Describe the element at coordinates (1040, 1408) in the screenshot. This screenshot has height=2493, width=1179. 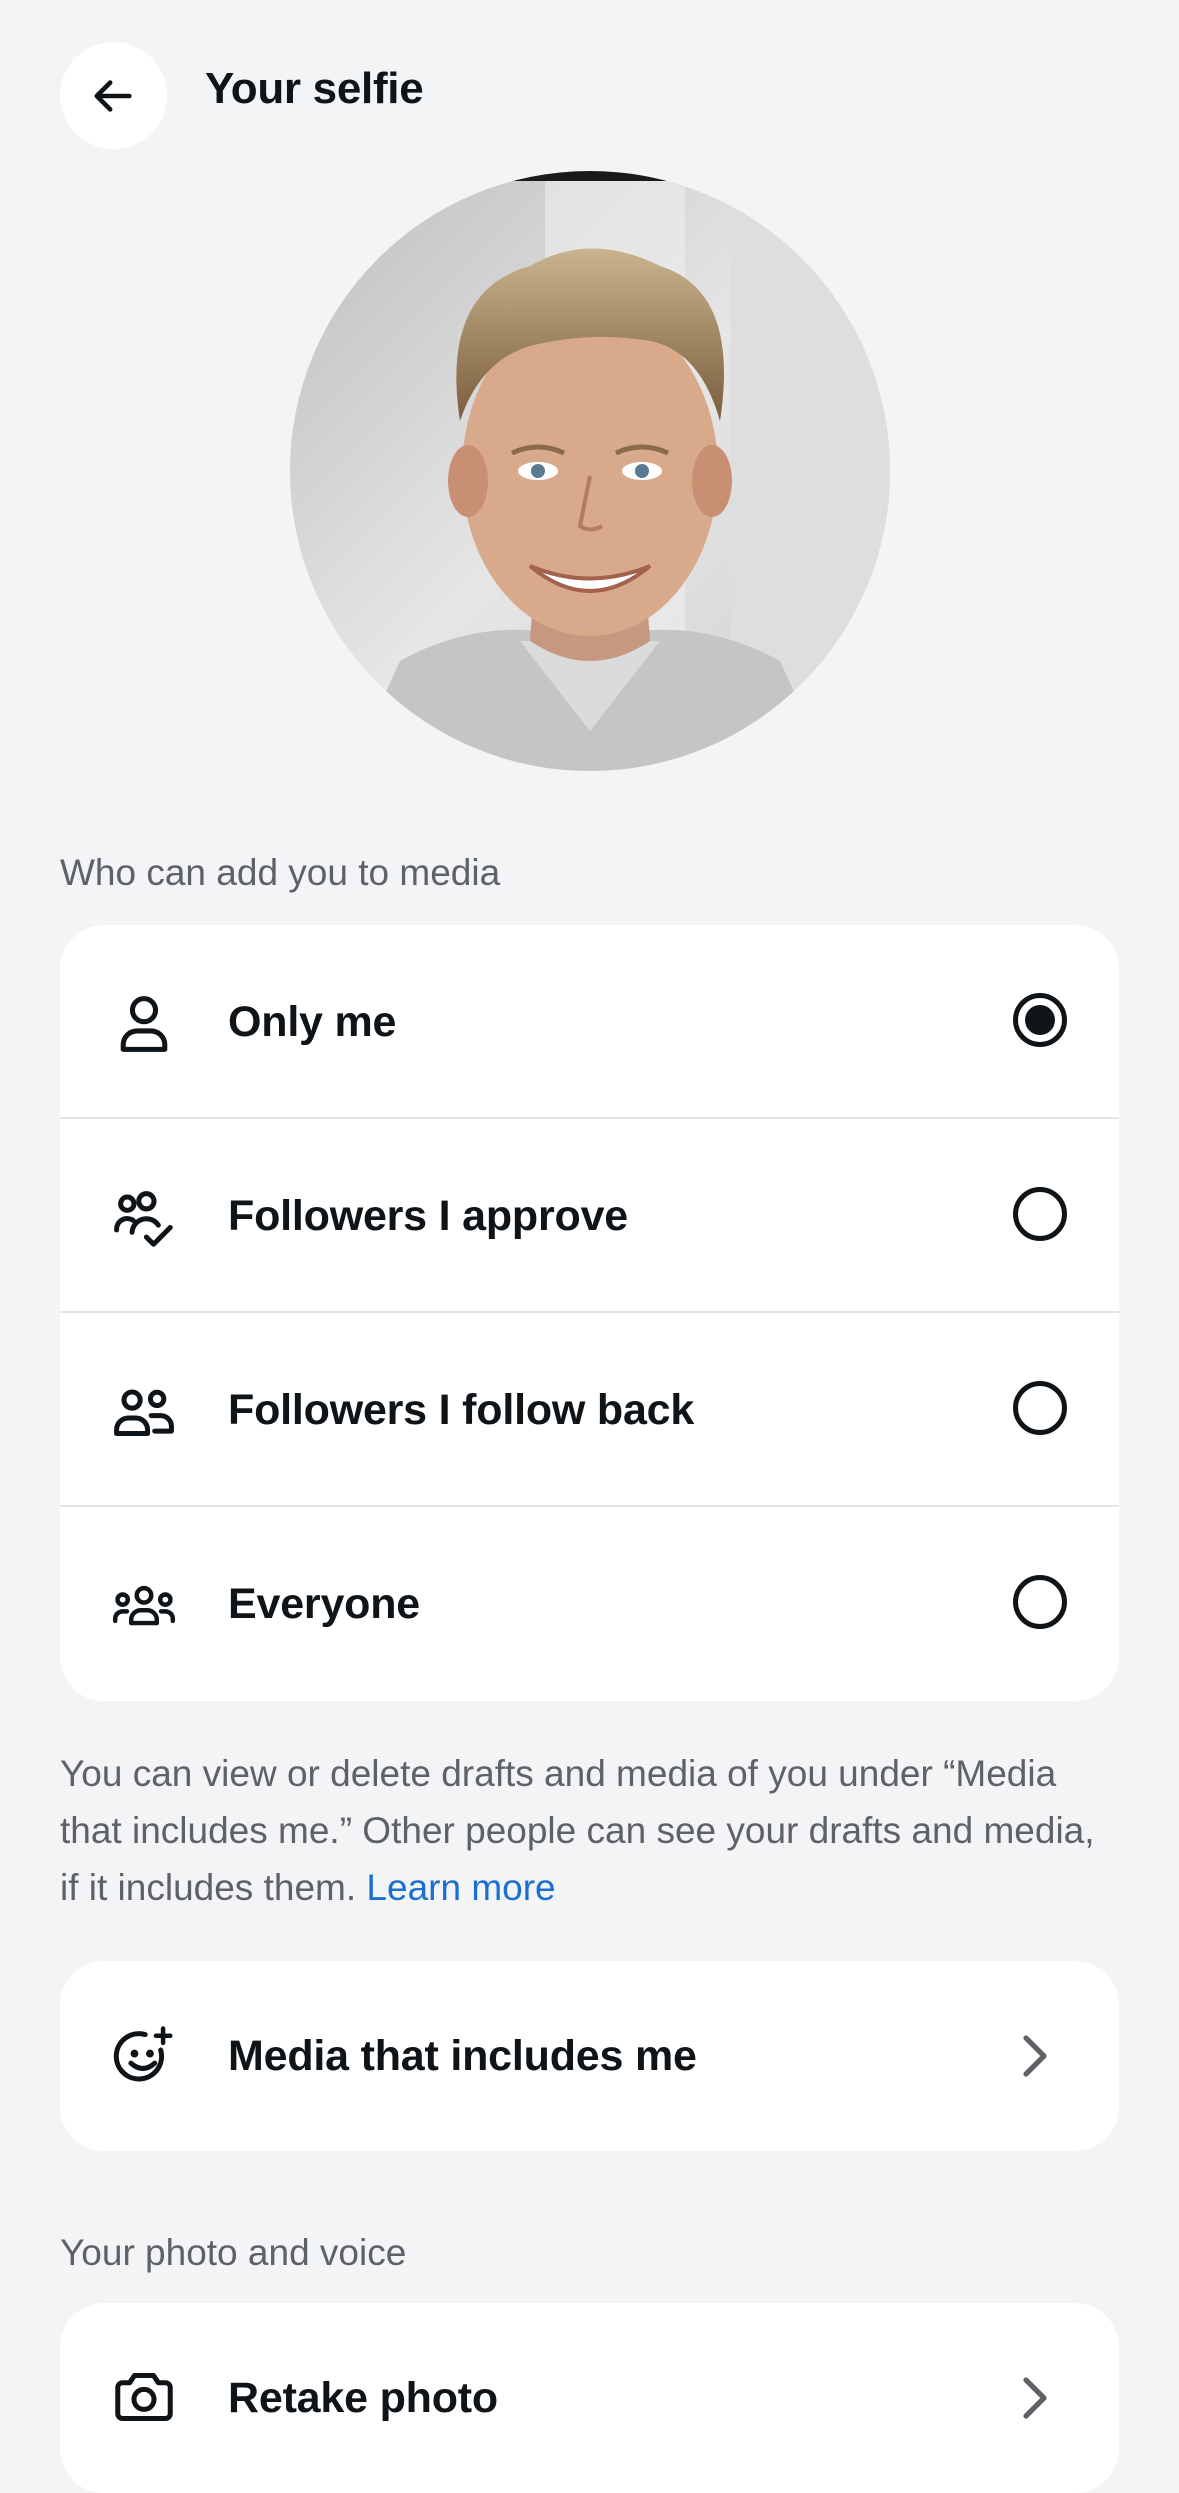
I see `radio-followers-i-follow-back` at that location.